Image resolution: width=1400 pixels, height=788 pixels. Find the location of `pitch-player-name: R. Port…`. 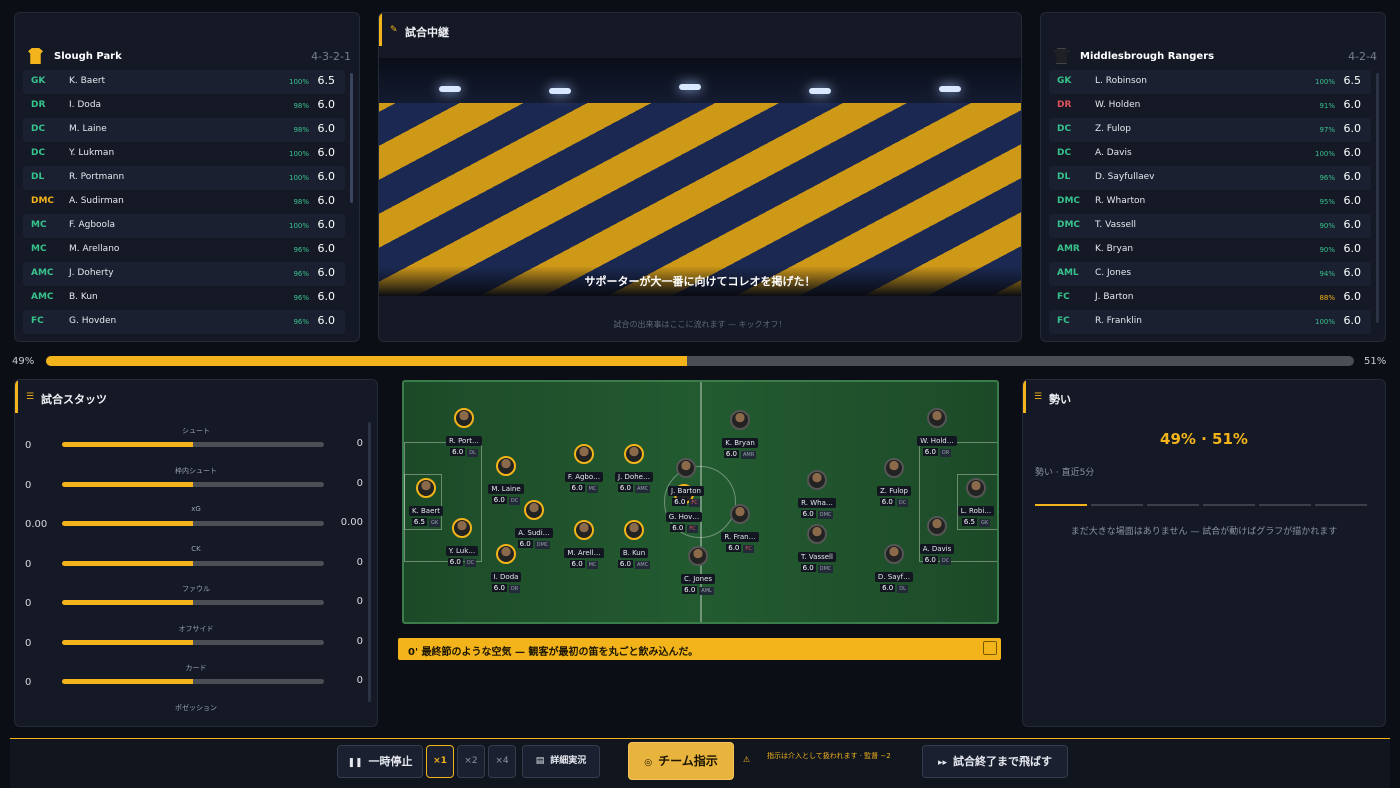

pitch-player-name: R. Port… is located at coordinates (464, 441).